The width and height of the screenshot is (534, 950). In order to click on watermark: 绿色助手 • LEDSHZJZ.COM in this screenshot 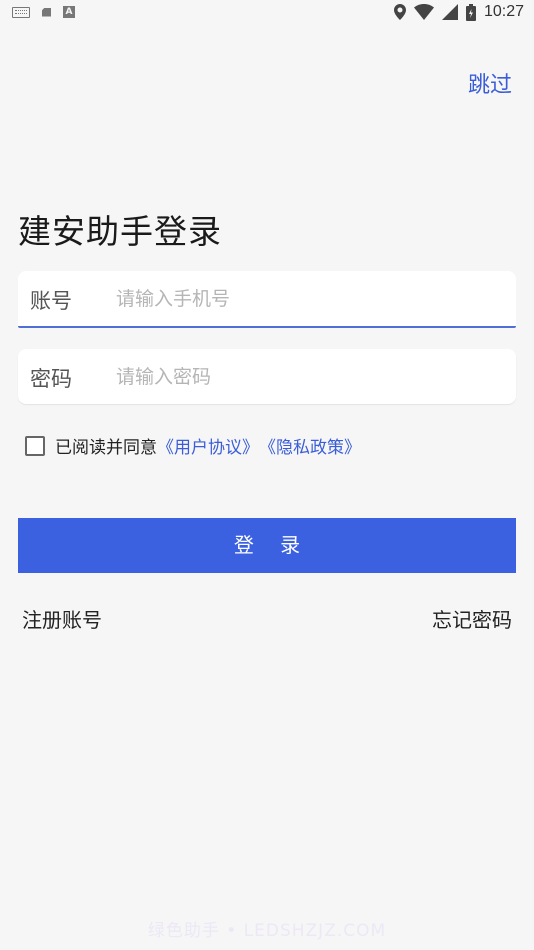, I will do `click(267, 931)`.